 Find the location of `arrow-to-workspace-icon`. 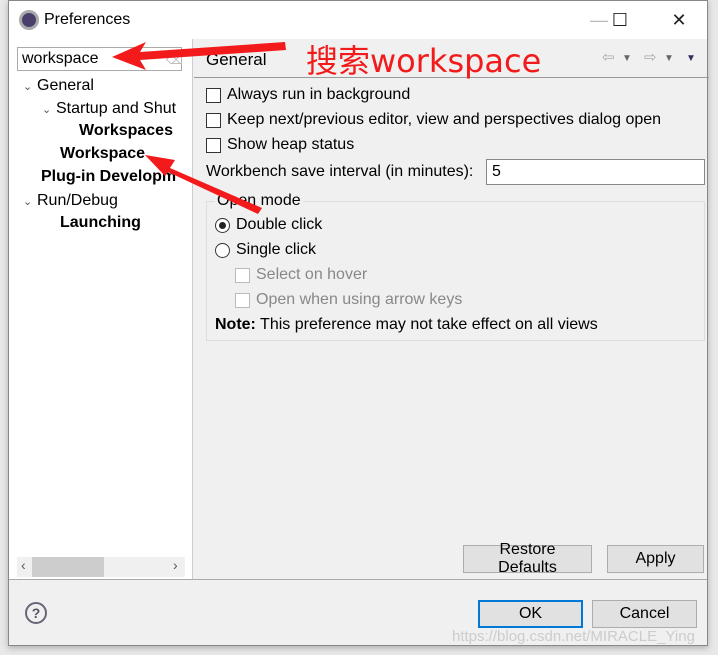

arrow-to-workspace-icon is located at coordinates (203, 184).